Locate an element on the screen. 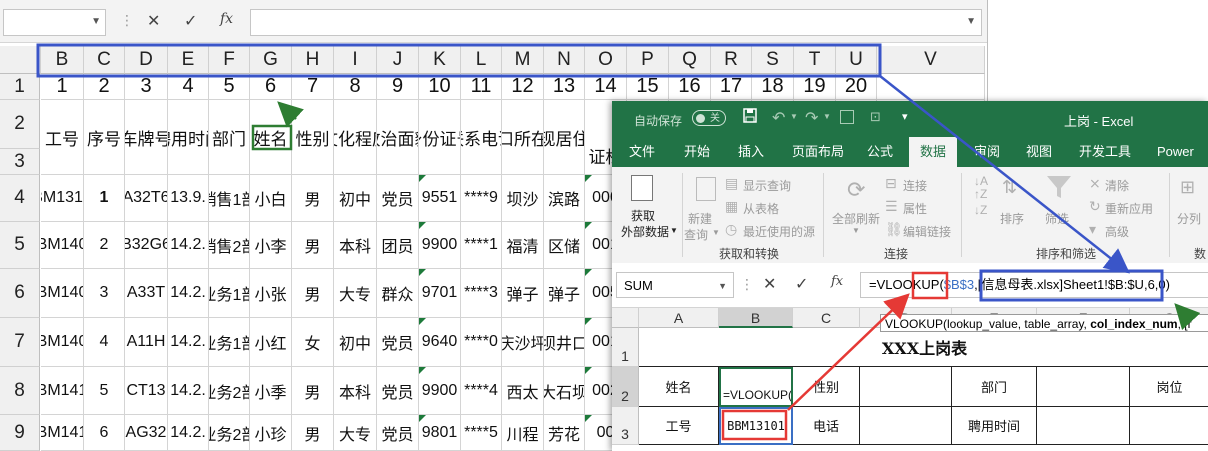 This screenshot has width=1208, height=451. empty-cell is located at coordinates (1169, 426).